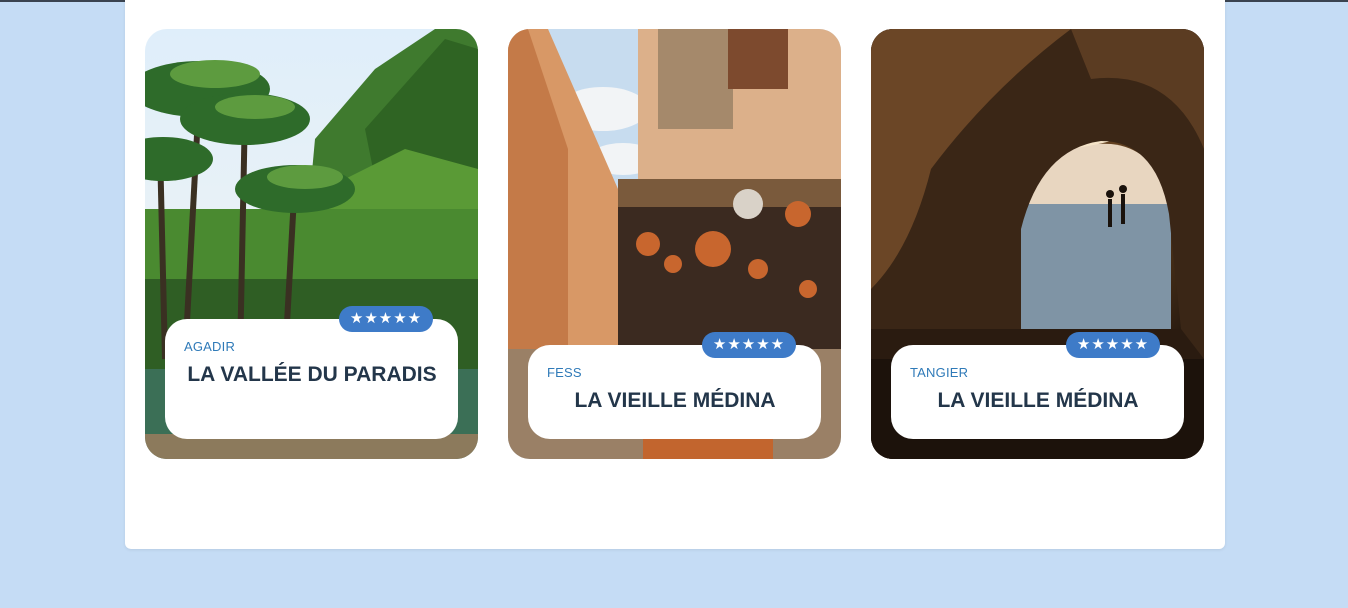 This screenshot has width=1348, height=608. I want to click on card-info: TANGIER LA VIEILLE MÉDINA, so click(1037, 392).